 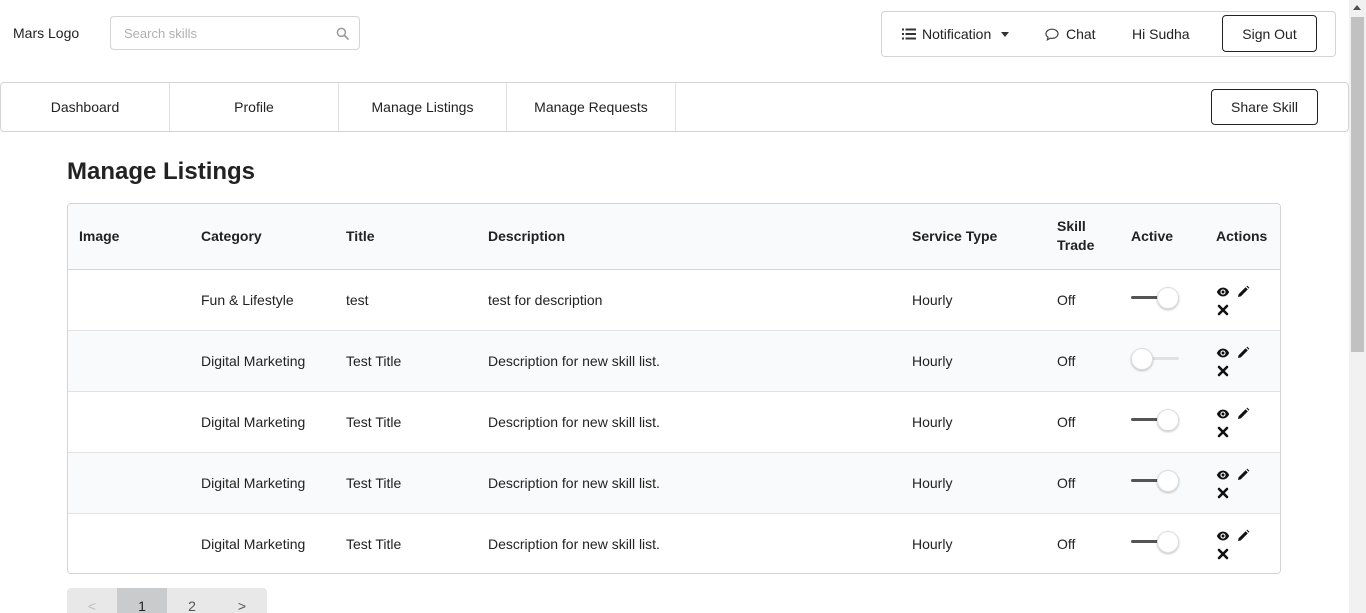 I want to click on header-image: Image, so click(x=129, y=237).